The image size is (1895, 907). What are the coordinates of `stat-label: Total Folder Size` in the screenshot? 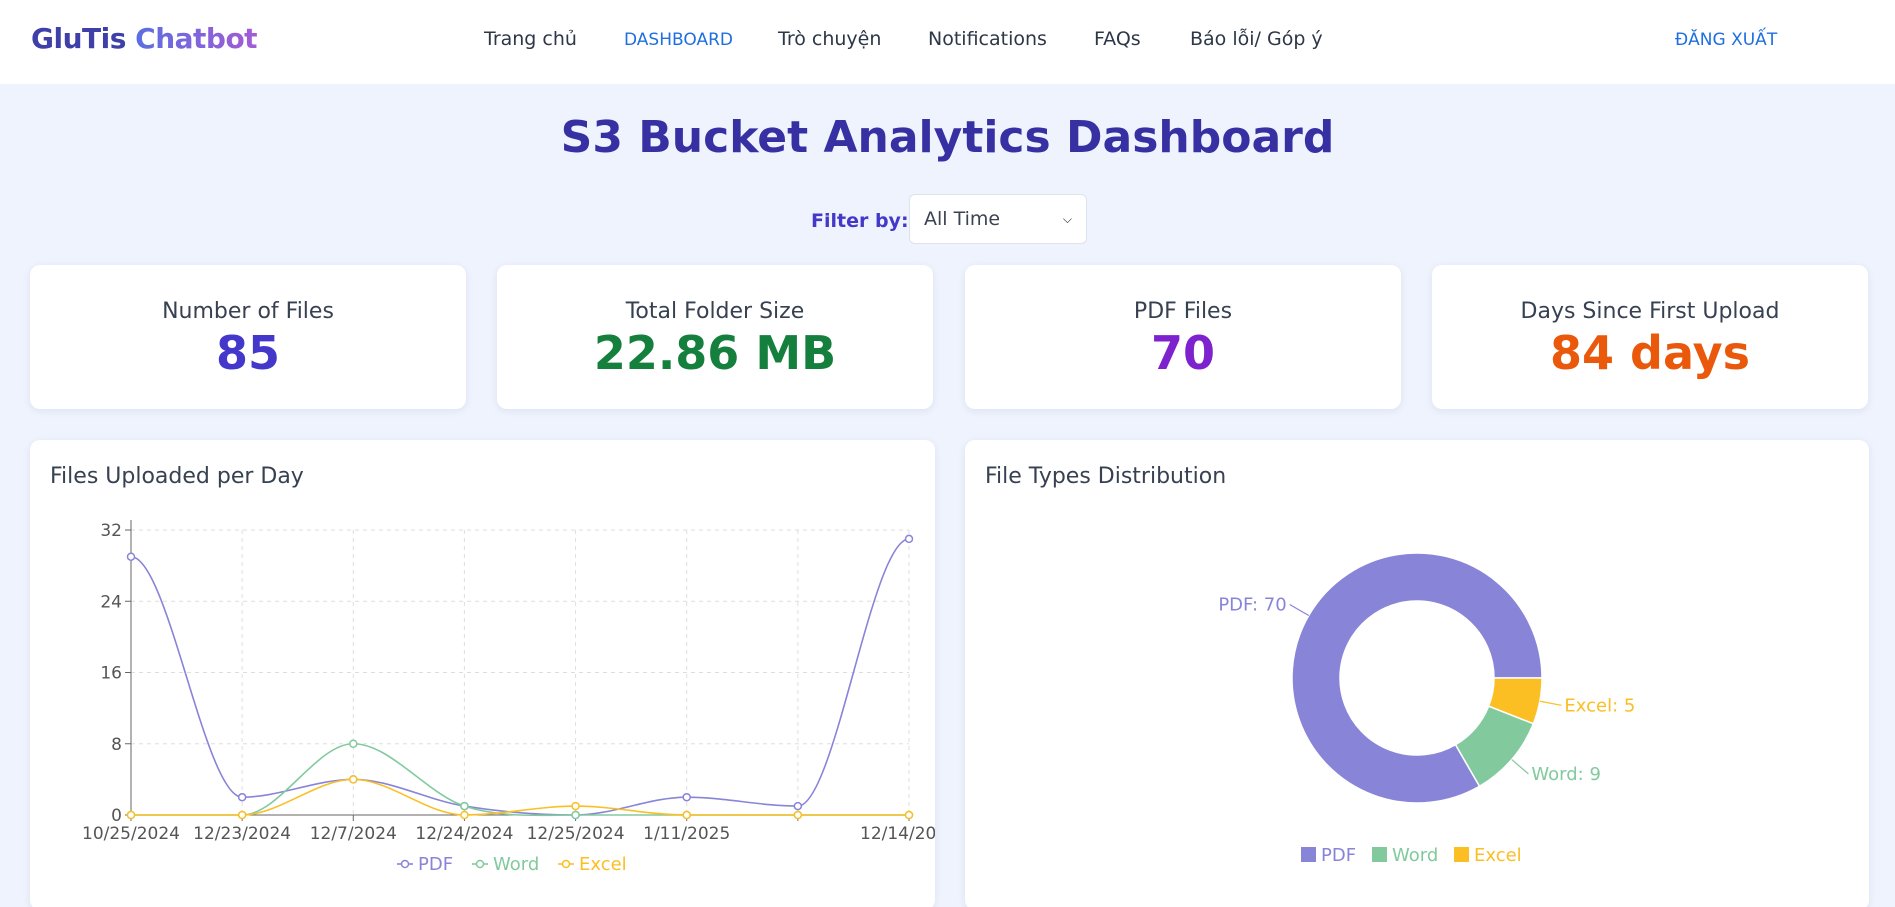 It's located at (715, 311).